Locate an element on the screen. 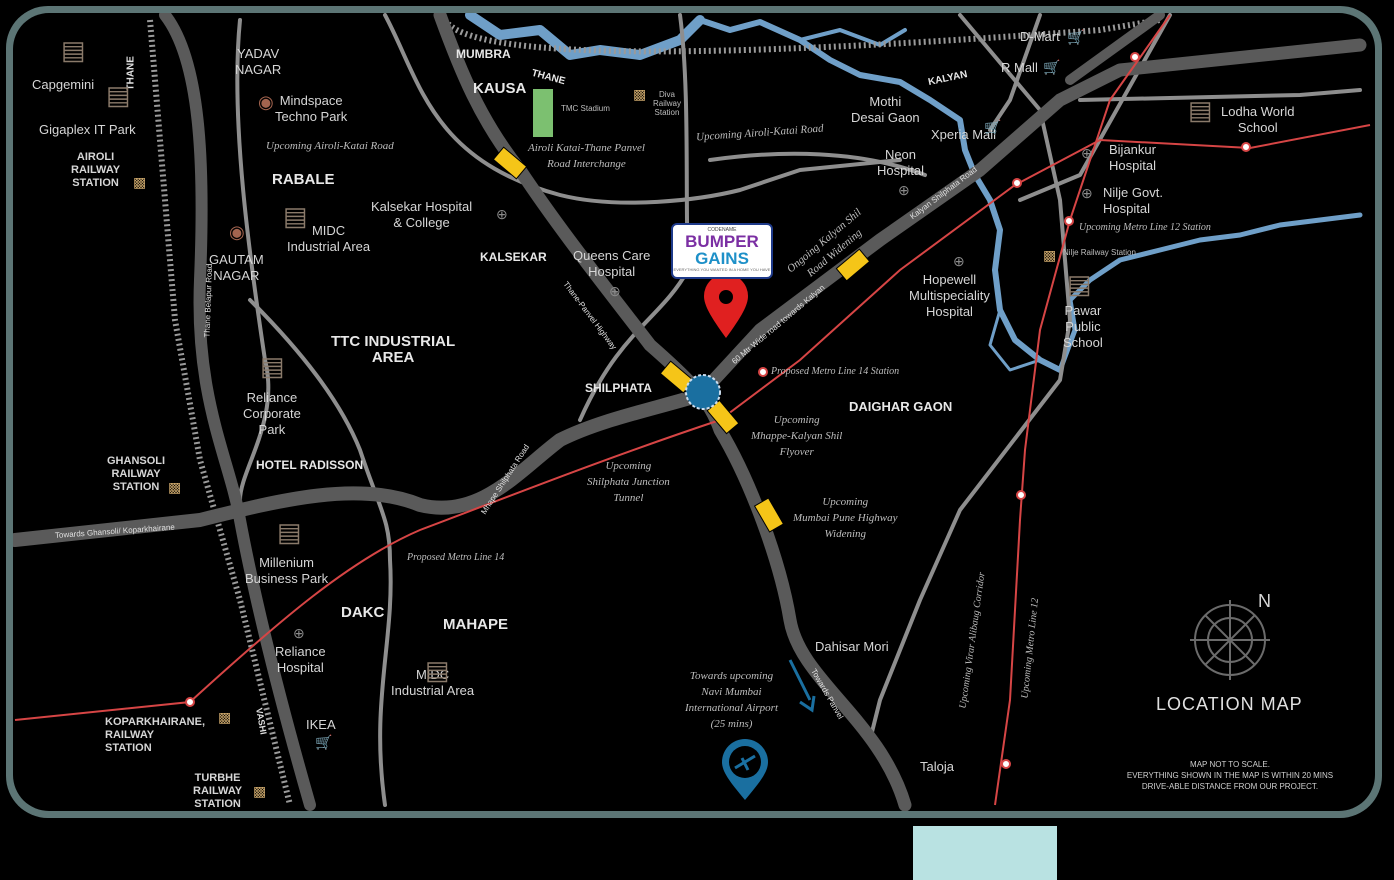 This screenshot has width=1394, height=880. label-reliance-hospital: Reliance Hospital is located at coordinates (300, 659).